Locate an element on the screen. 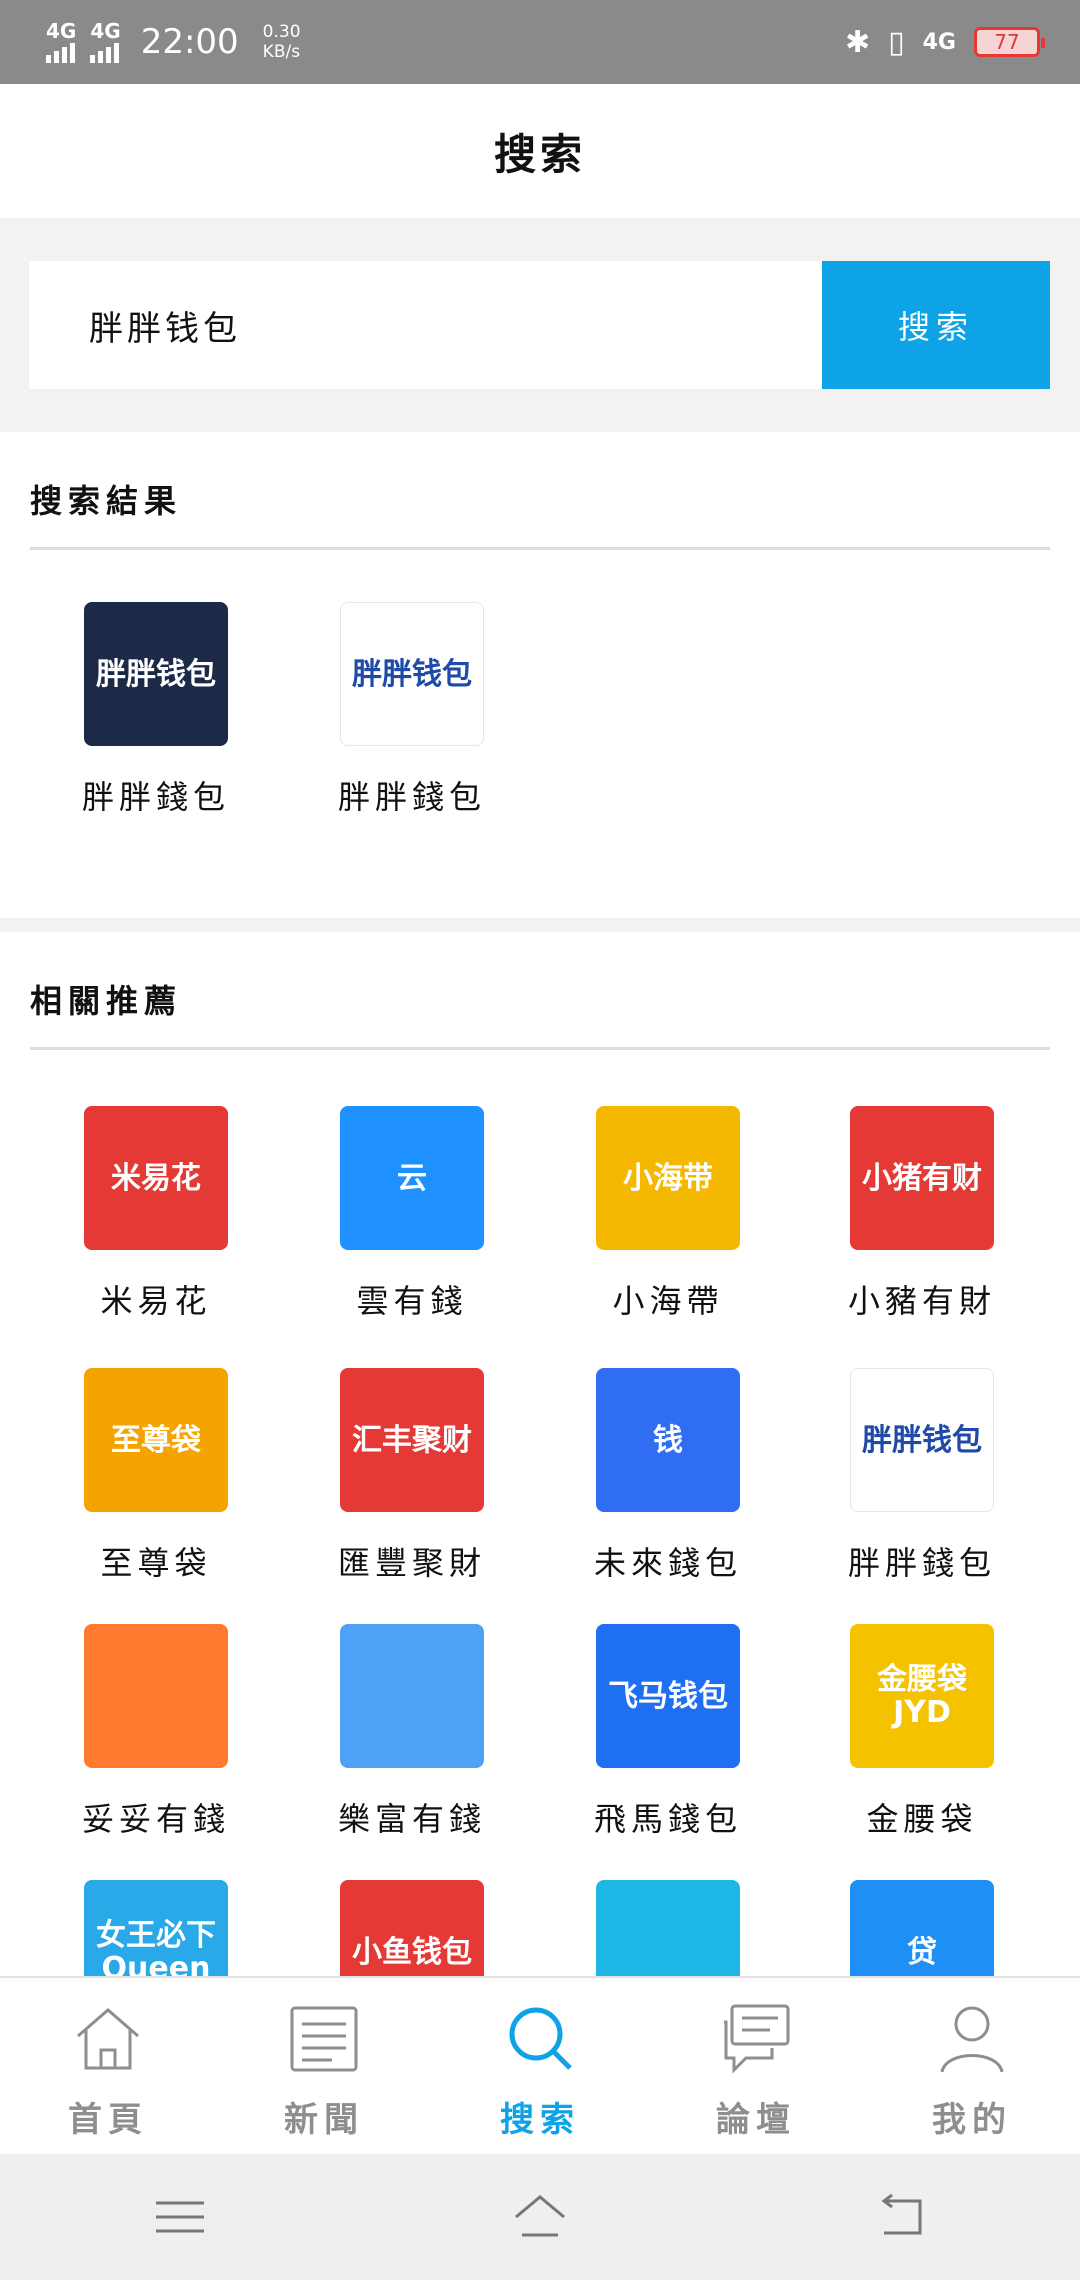 The height and width of the screenshot is (2280, 1080). app-item: 至尊袋 至尊袋 is located at coordinates (156, 1476).